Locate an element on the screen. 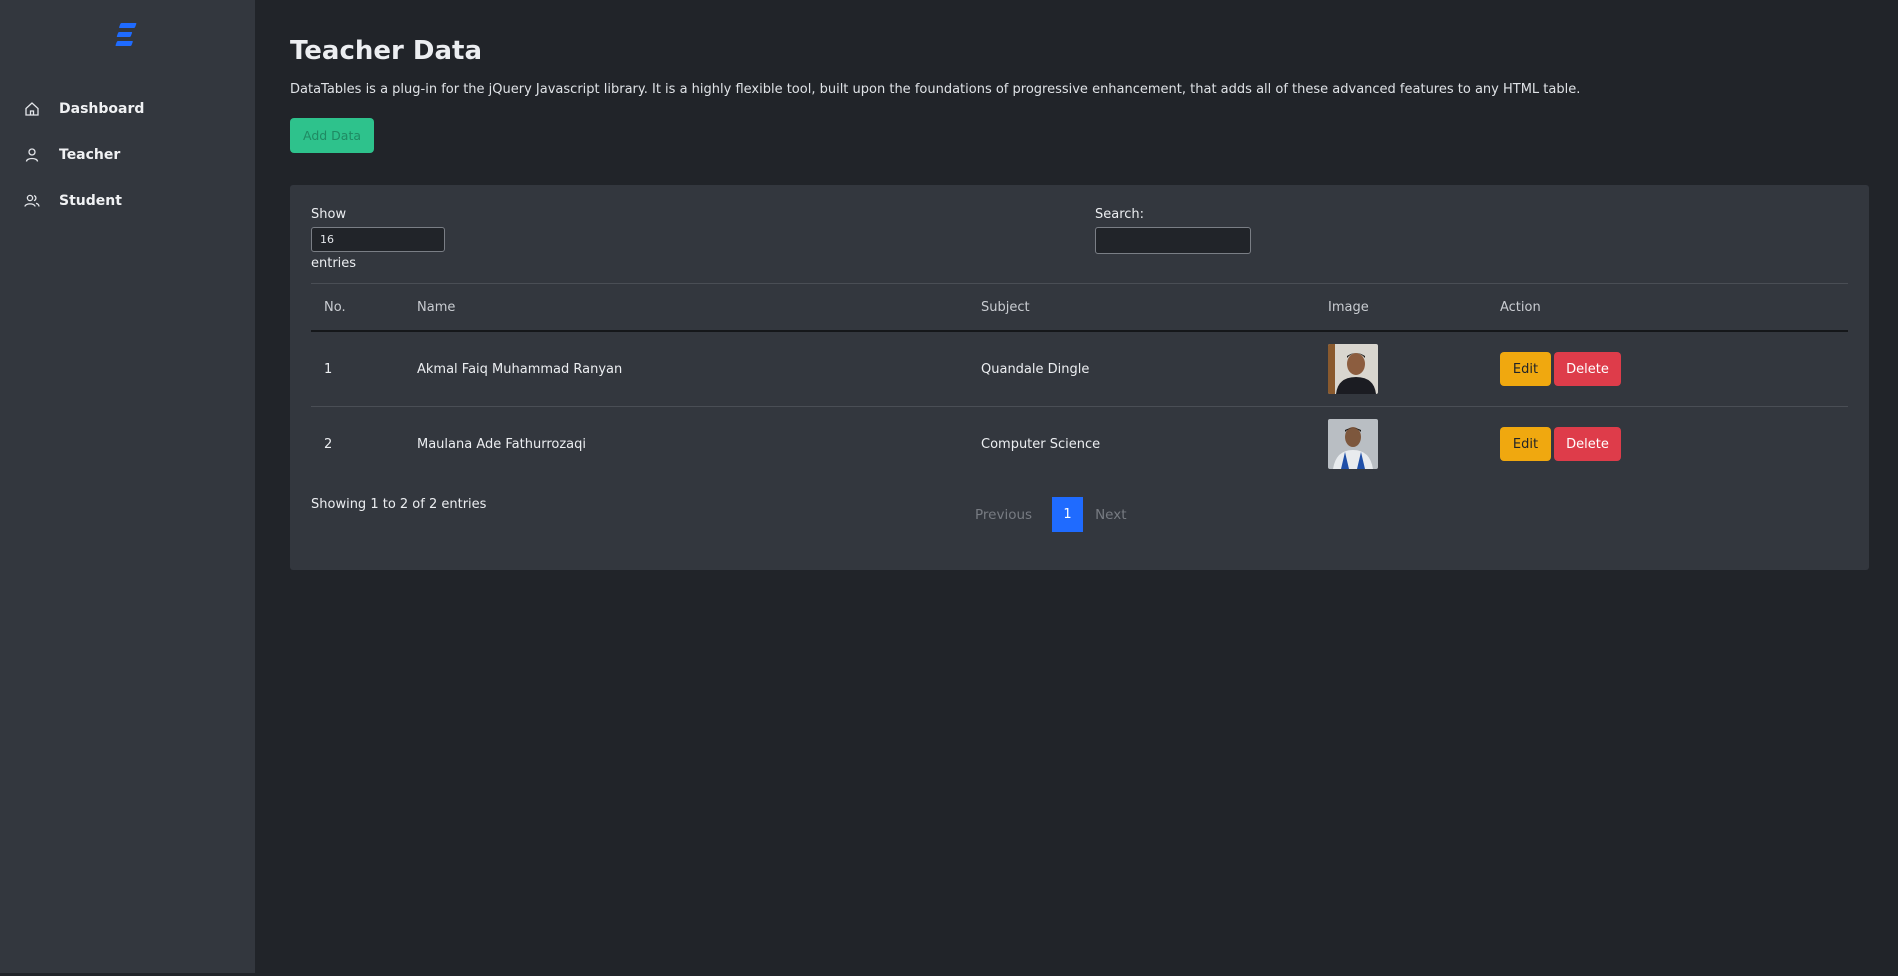  column-header-action: Action is located at coordinates (1520, 307).